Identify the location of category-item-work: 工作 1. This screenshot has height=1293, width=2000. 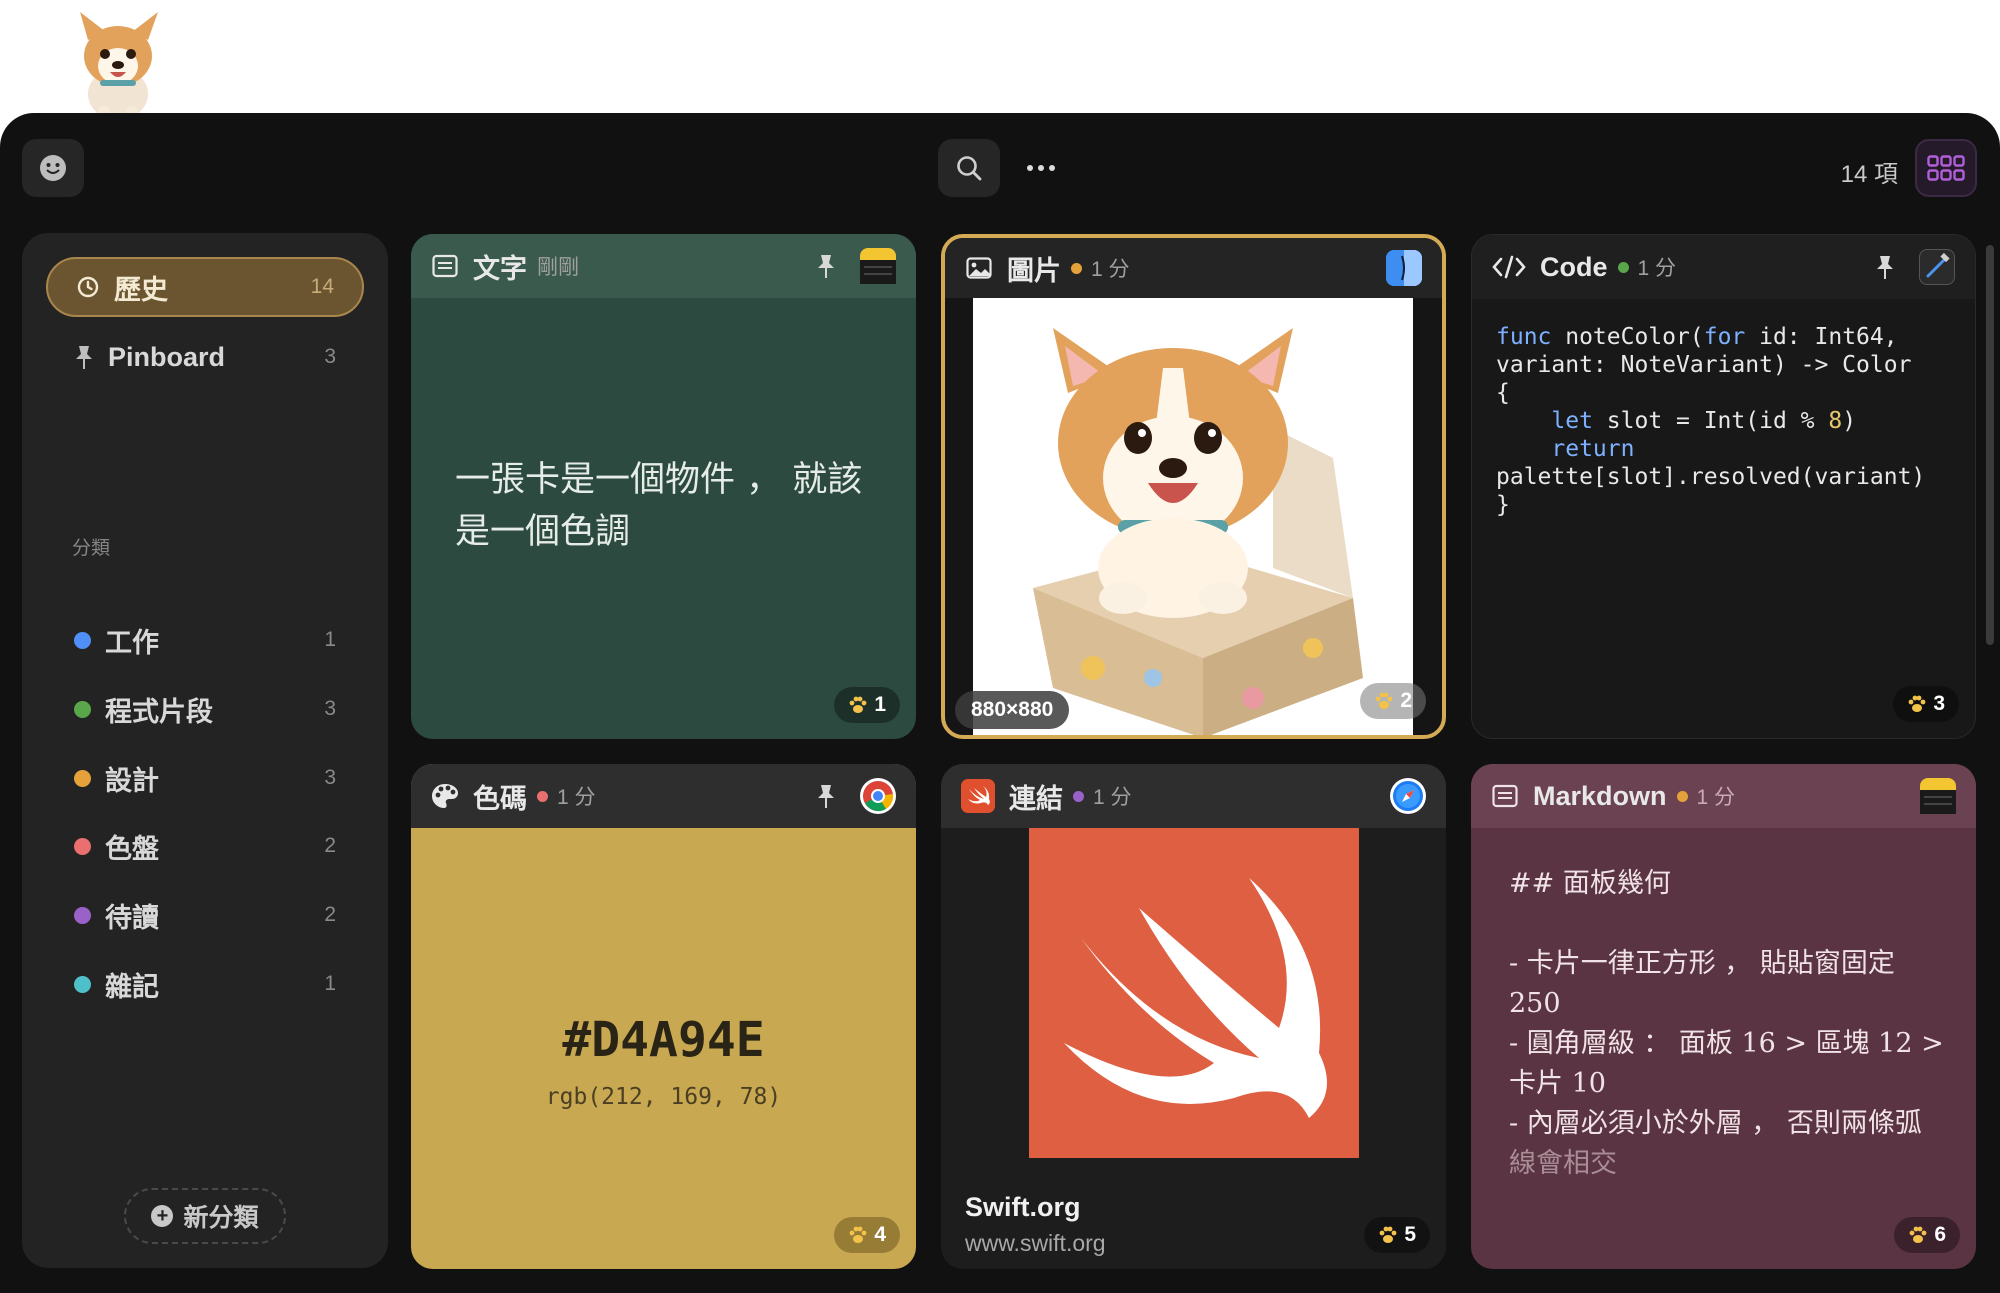
(205, 640).